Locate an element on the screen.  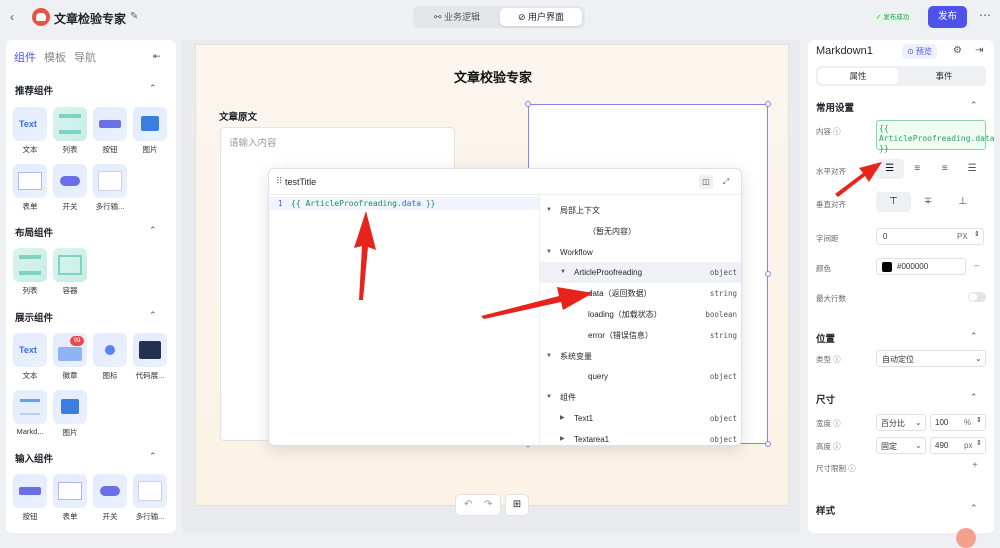
arrow-to-content-field is located at coordinates (858, 179).